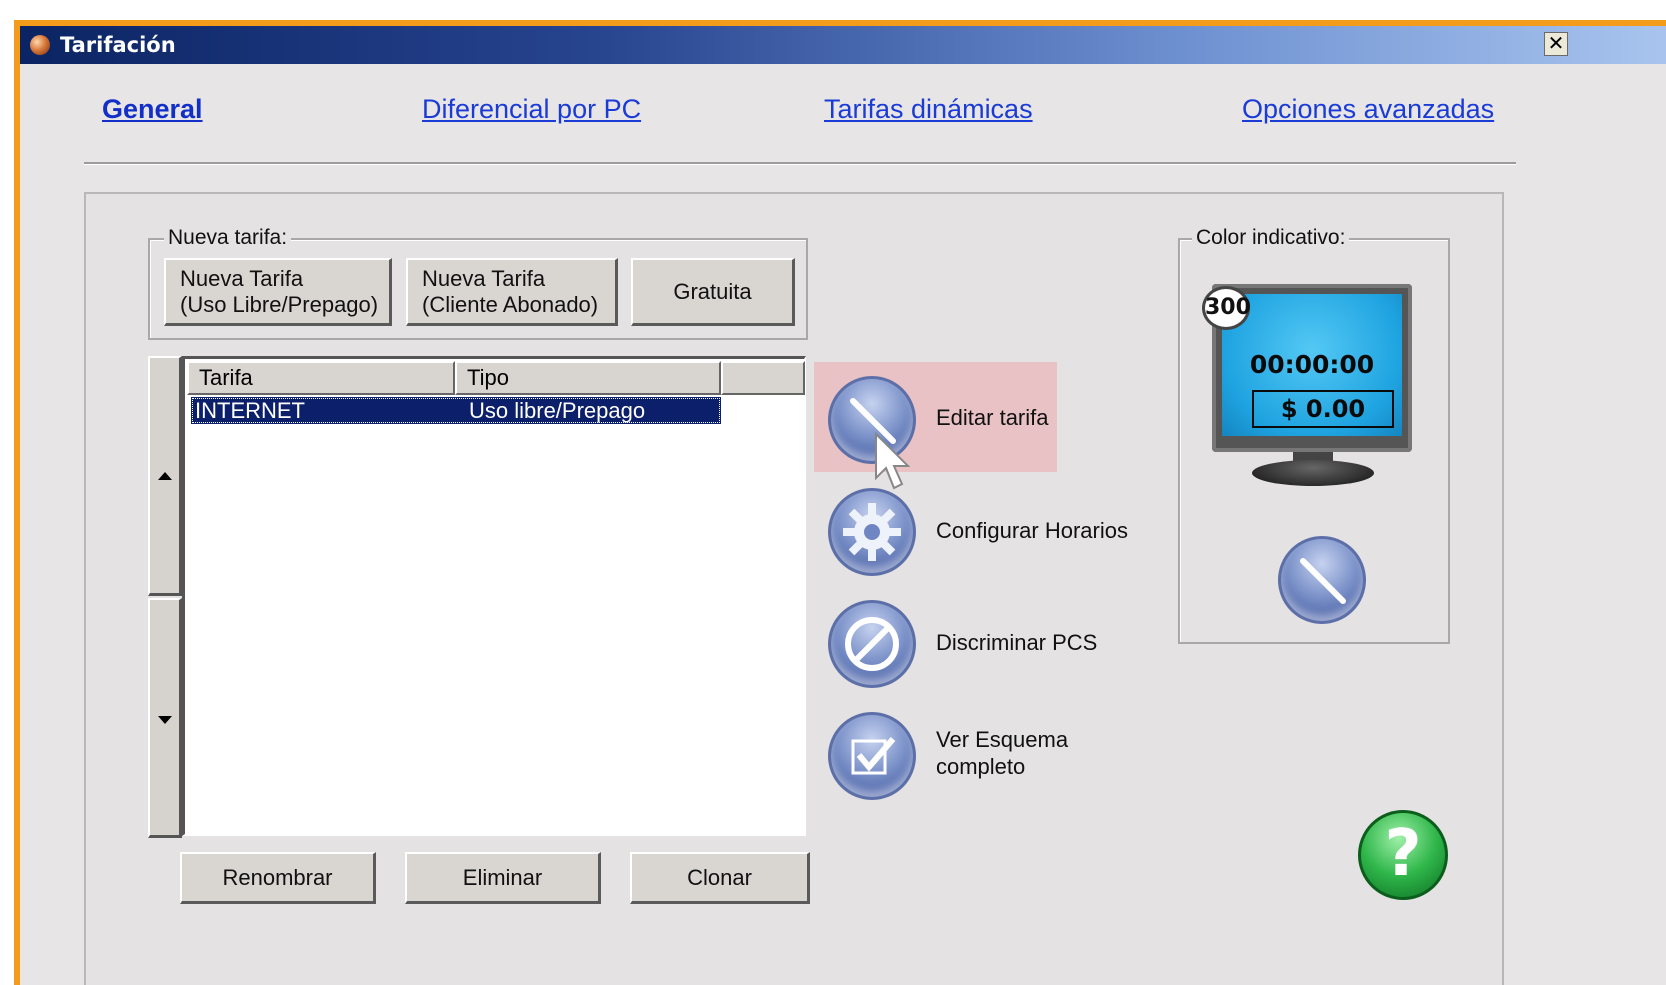 The width and height of the screenshot is (1666, 985). What do you see at coordinates (1556, 44) in the screenshot?
I see `close-button: ✕` at bounding box center [1556, 44].